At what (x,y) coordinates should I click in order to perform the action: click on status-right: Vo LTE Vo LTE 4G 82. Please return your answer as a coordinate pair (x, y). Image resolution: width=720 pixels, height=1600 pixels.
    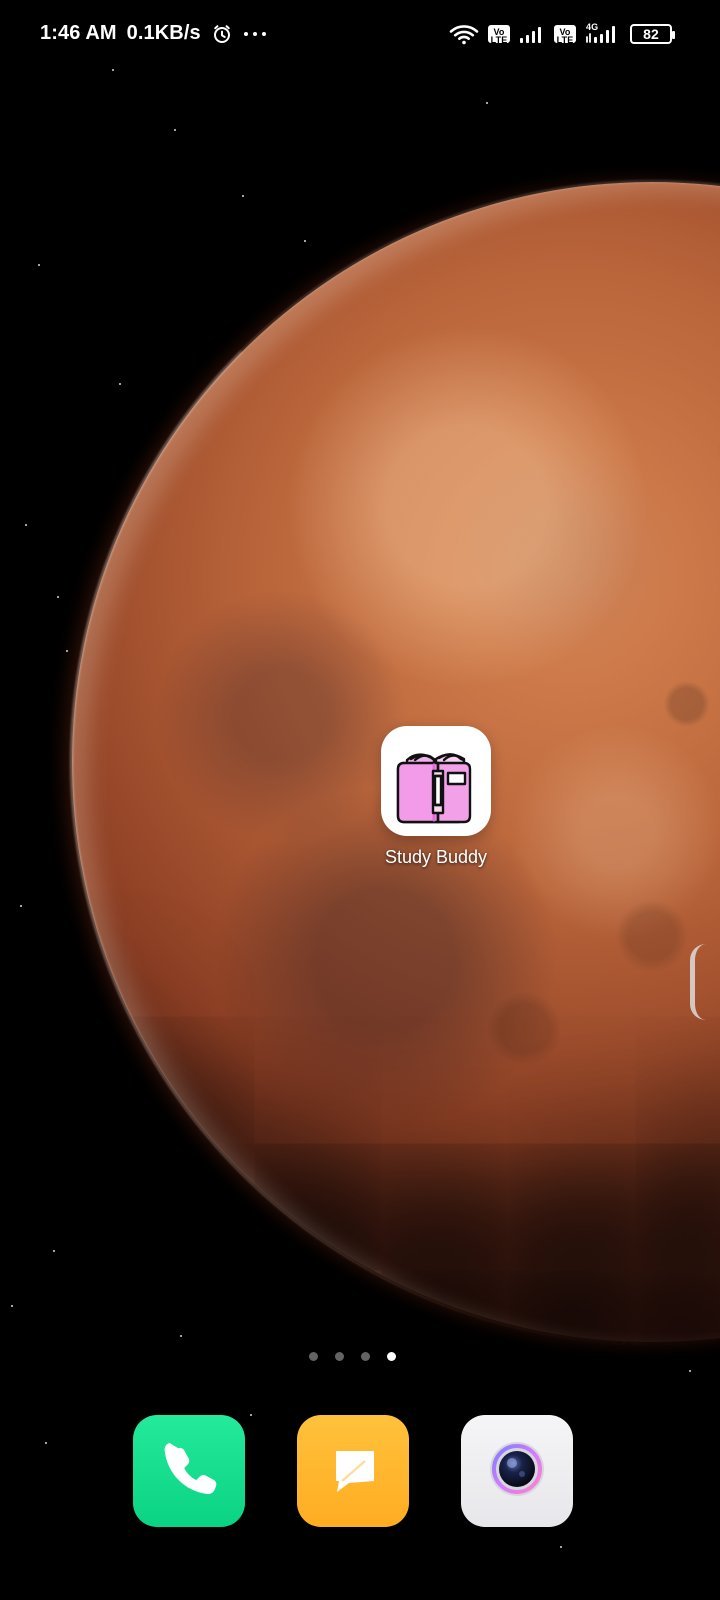
    Looking at the image, I should click on (561, 34).